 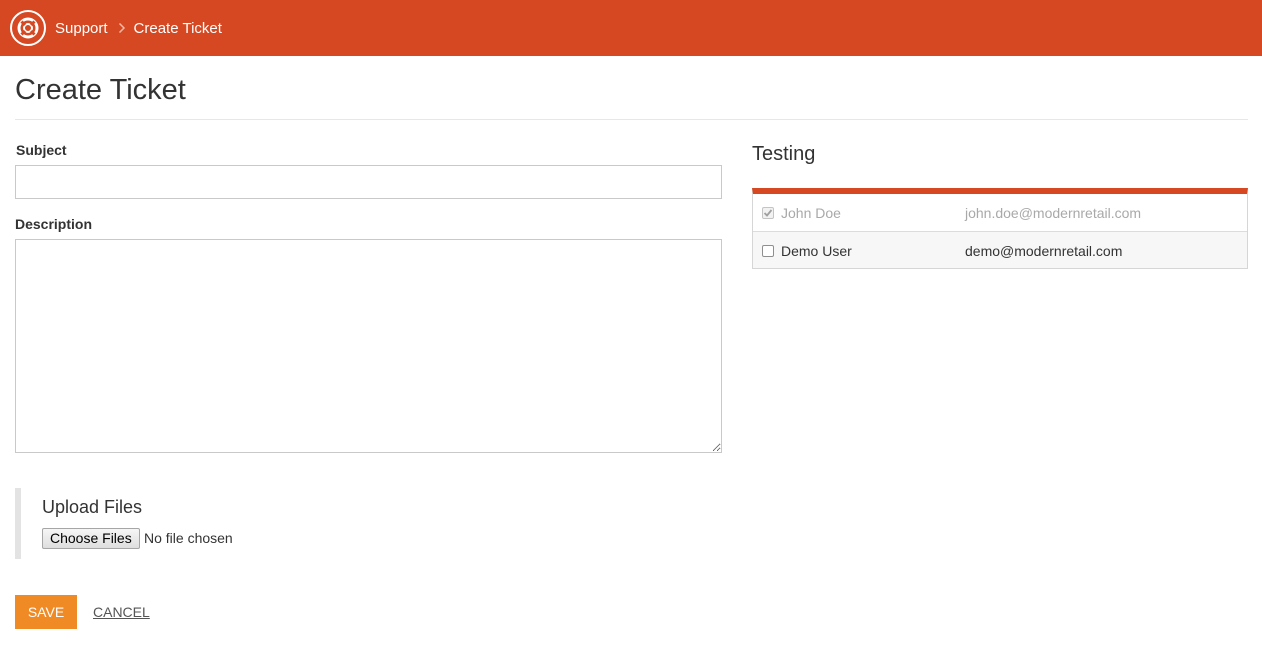 I want to click on table-row: Demo User demo@modernretail.com, so click(x=1000, y=249).